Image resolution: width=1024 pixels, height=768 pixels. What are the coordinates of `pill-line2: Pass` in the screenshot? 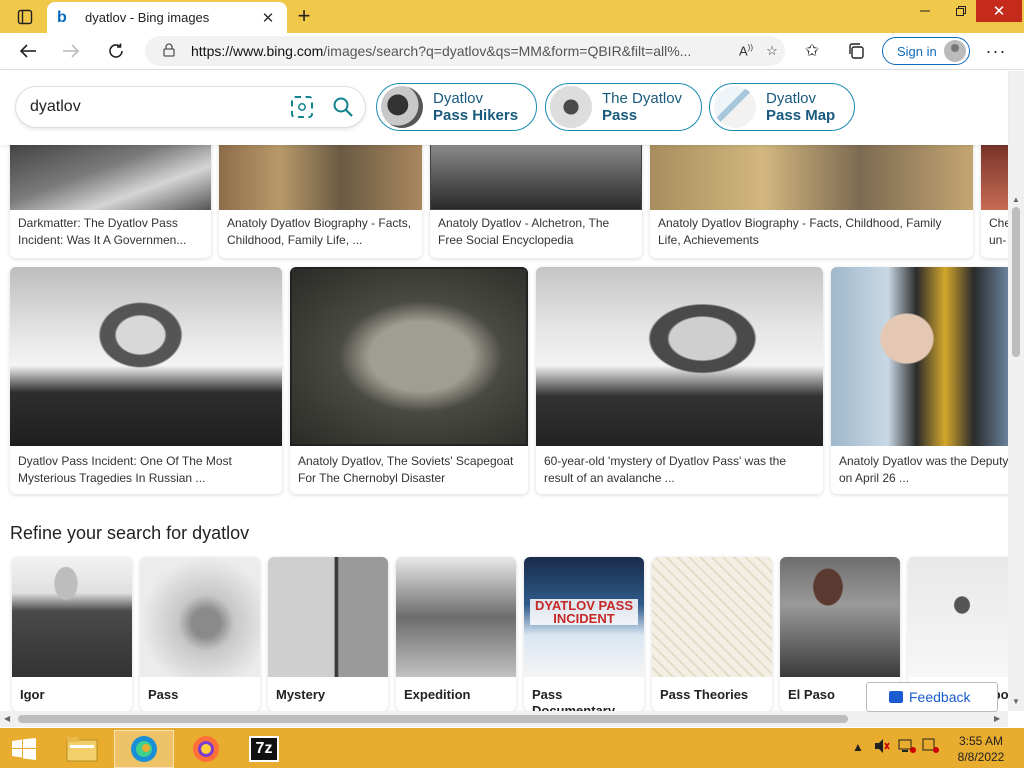 It's located at (620, 115).